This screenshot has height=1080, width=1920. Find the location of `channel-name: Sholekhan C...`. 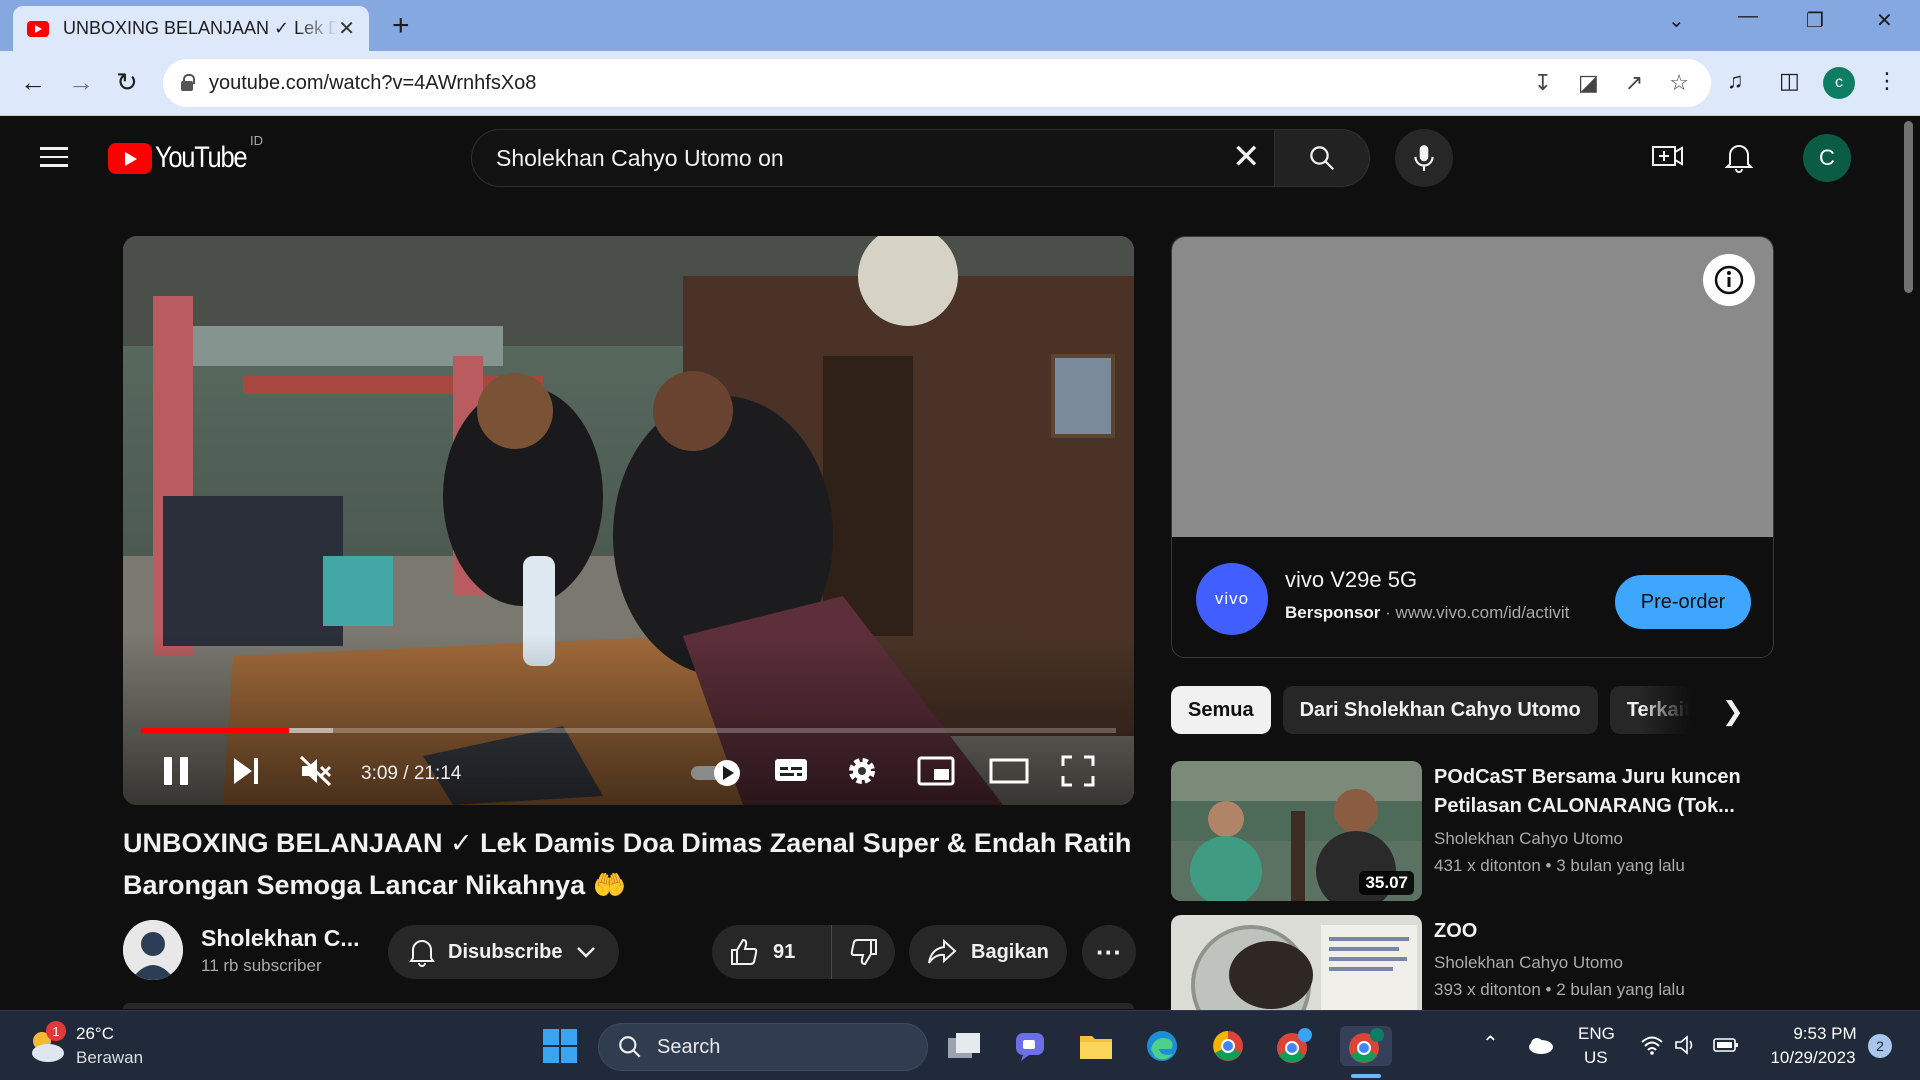

channel-name: Sholekhan C... is located at coordinates (280, 938).